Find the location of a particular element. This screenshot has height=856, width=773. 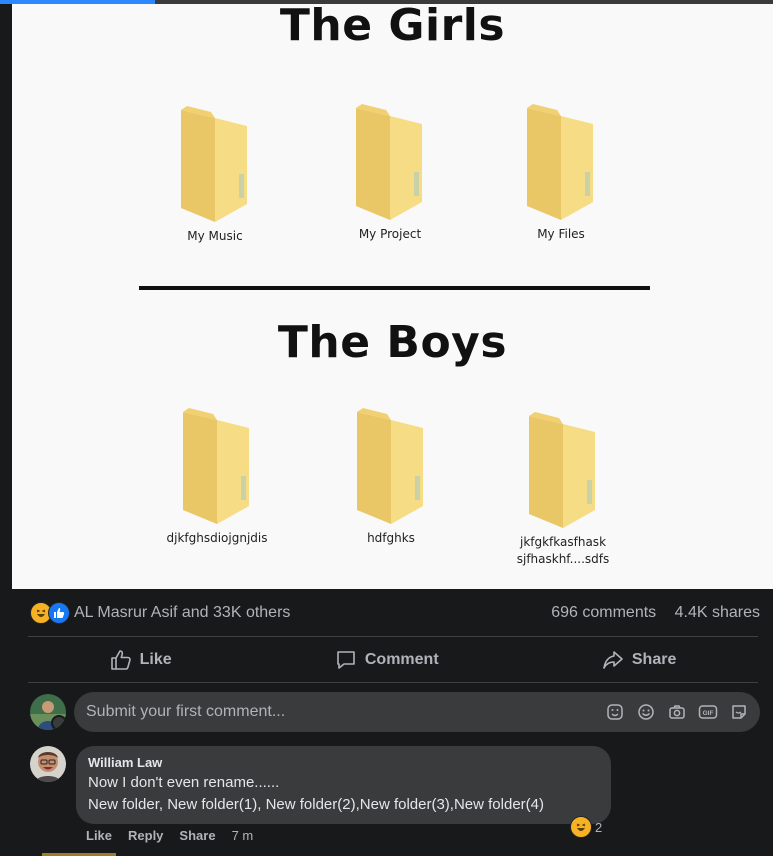

shares-count: 4.4K shares is located at coordinates (717, 612).